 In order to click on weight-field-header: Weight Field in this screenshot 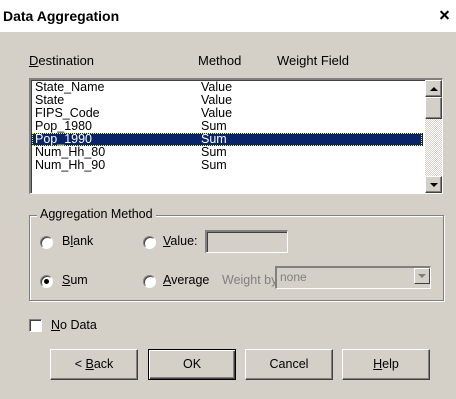, I will do `click(313, 60)`.